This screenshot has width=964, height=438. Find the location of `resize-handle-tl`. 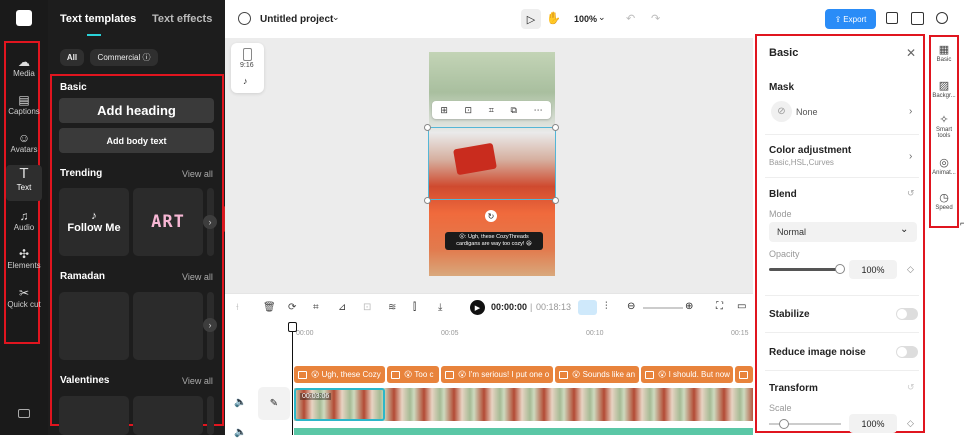

resize-handle-tl is located at coordinates (427, 127).